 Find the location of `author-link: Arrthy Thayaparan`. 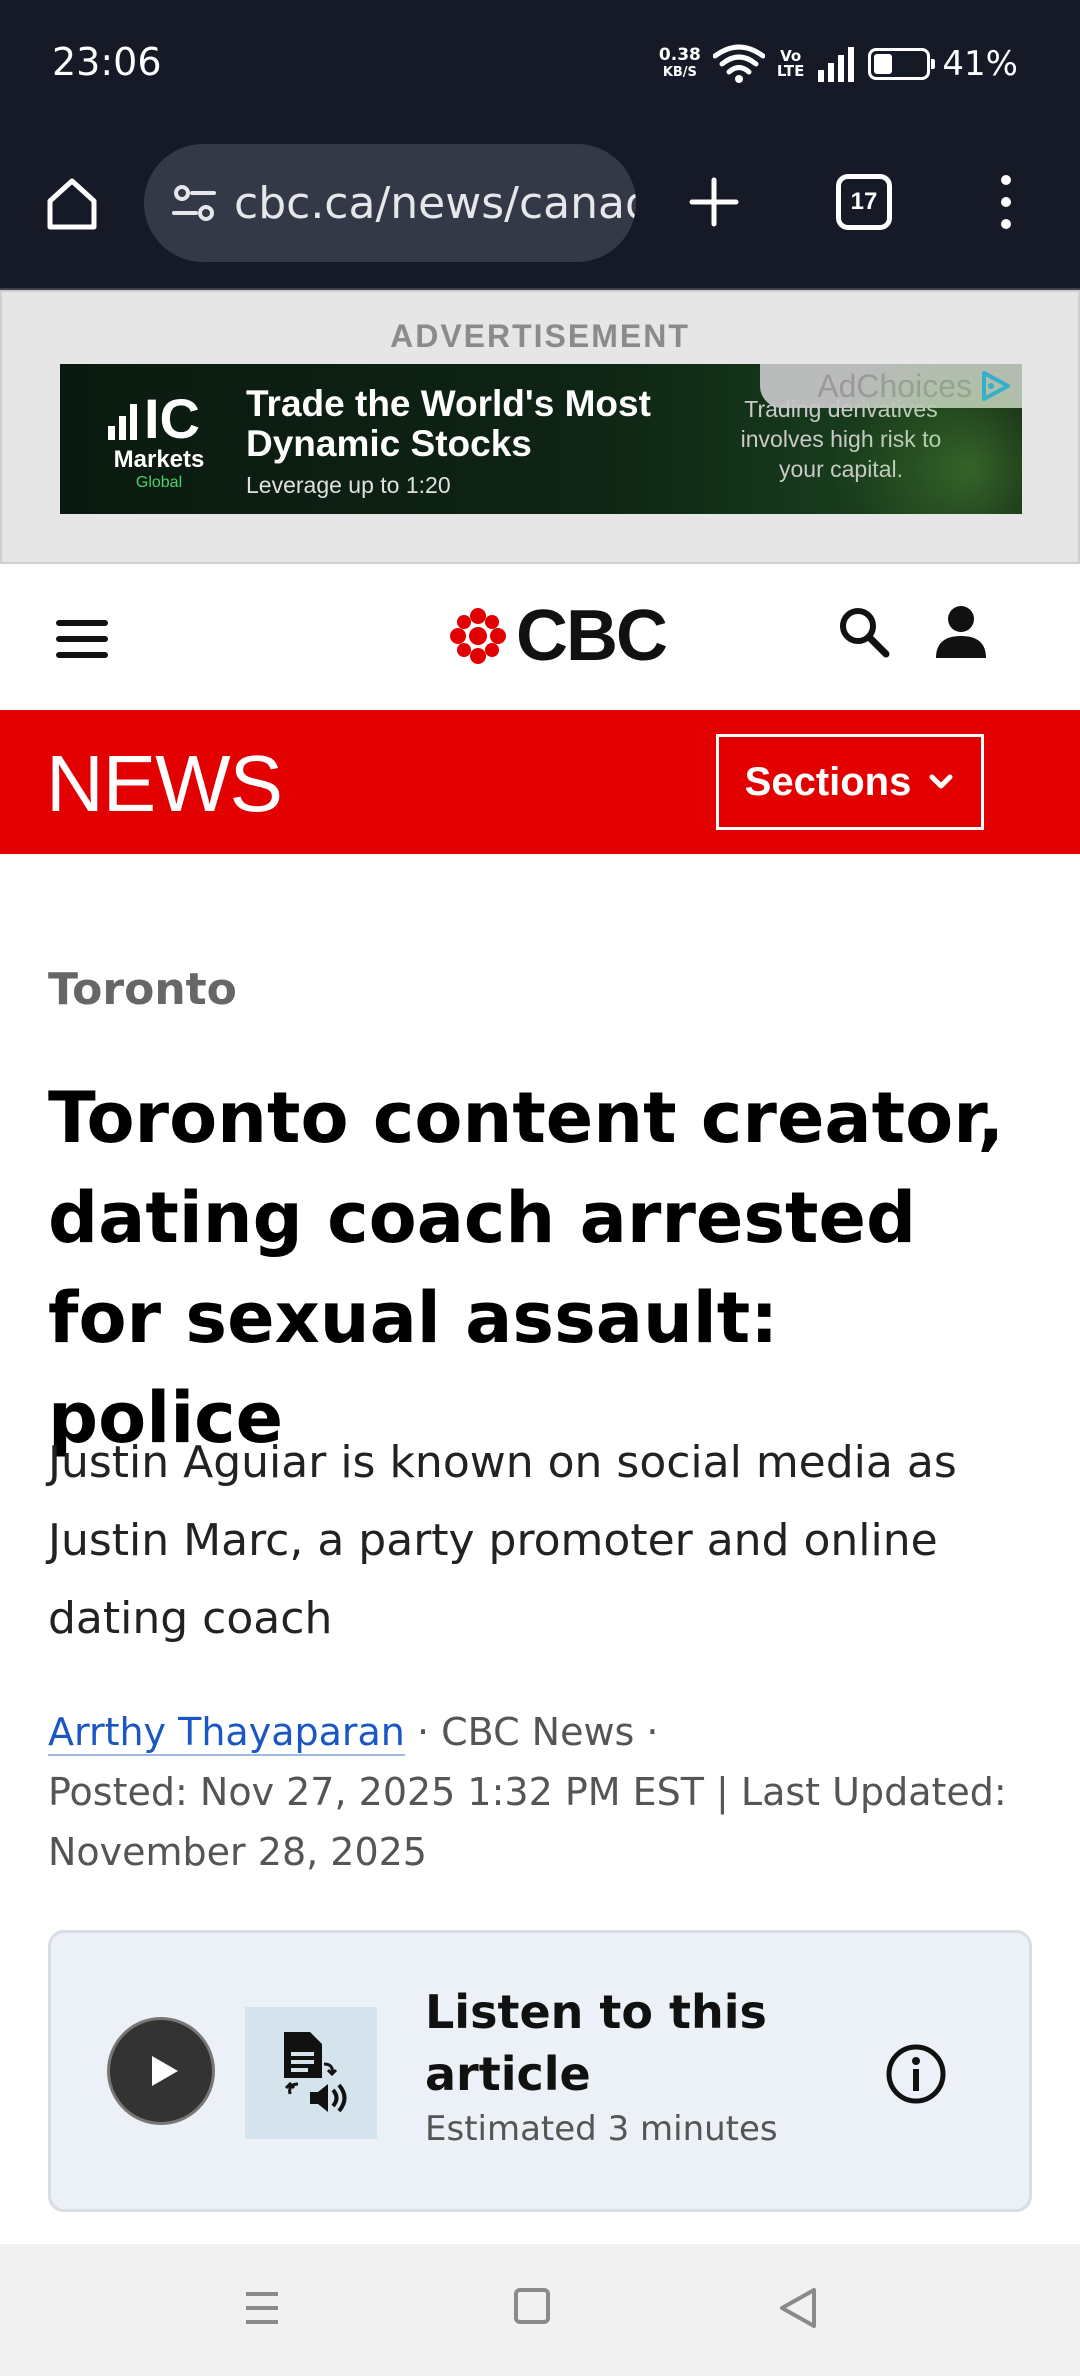

author-link: Arrthy Thayaparan is located at coordinates (226, 1733).